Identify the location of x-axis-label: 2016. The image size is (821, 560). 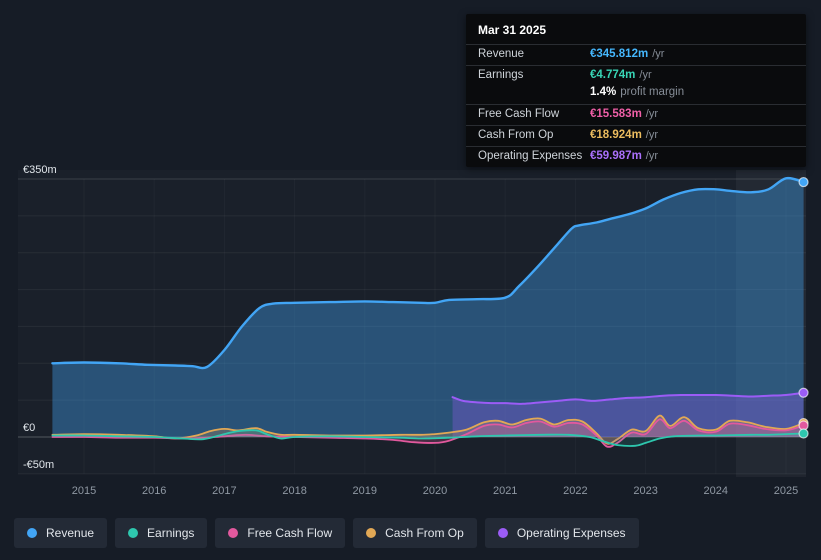
(154, 491).